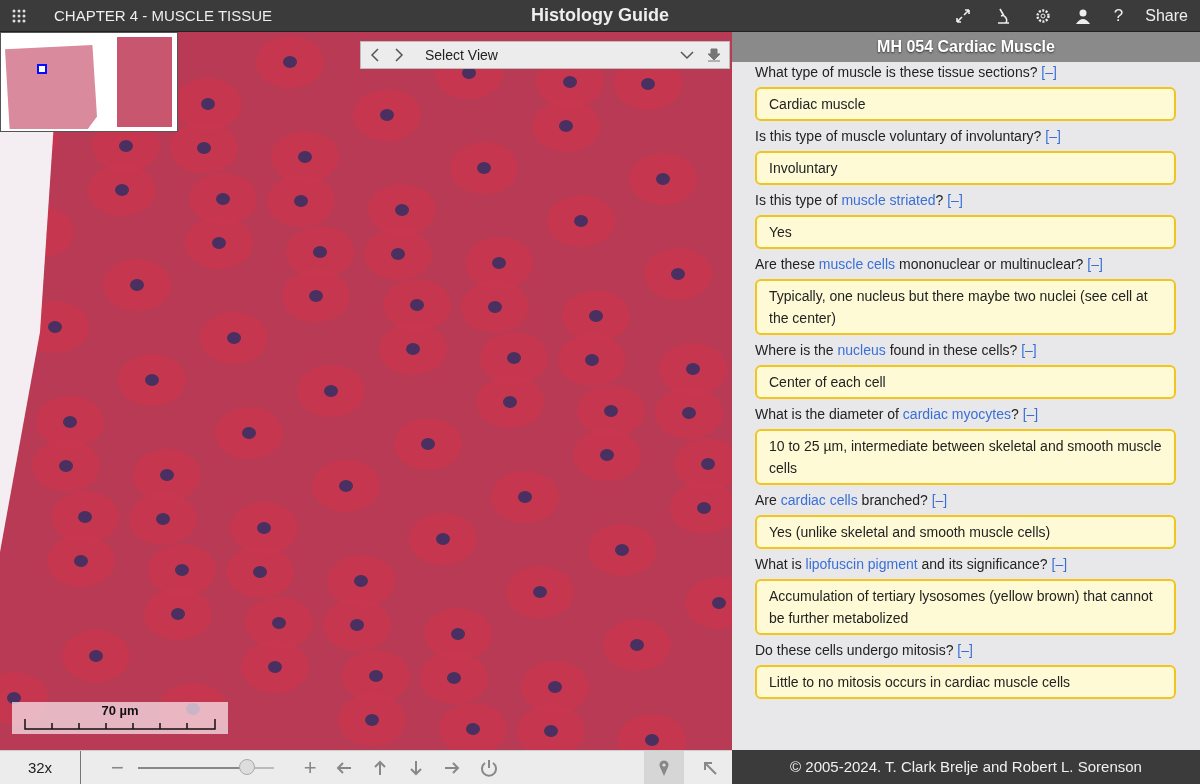  Describe the element at coordinates (965, 382) in the screenshot. I see `answer-box: Center of each cell` at that location.